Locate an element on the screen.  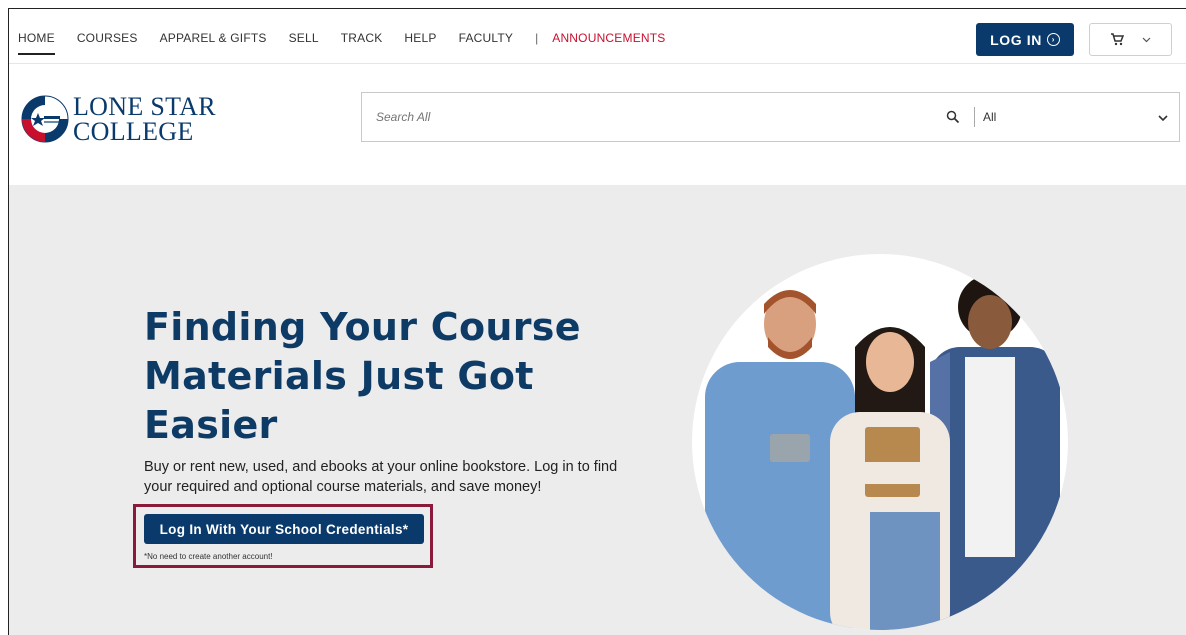
nav-track: TRACK is located at coordinates (362, 38).